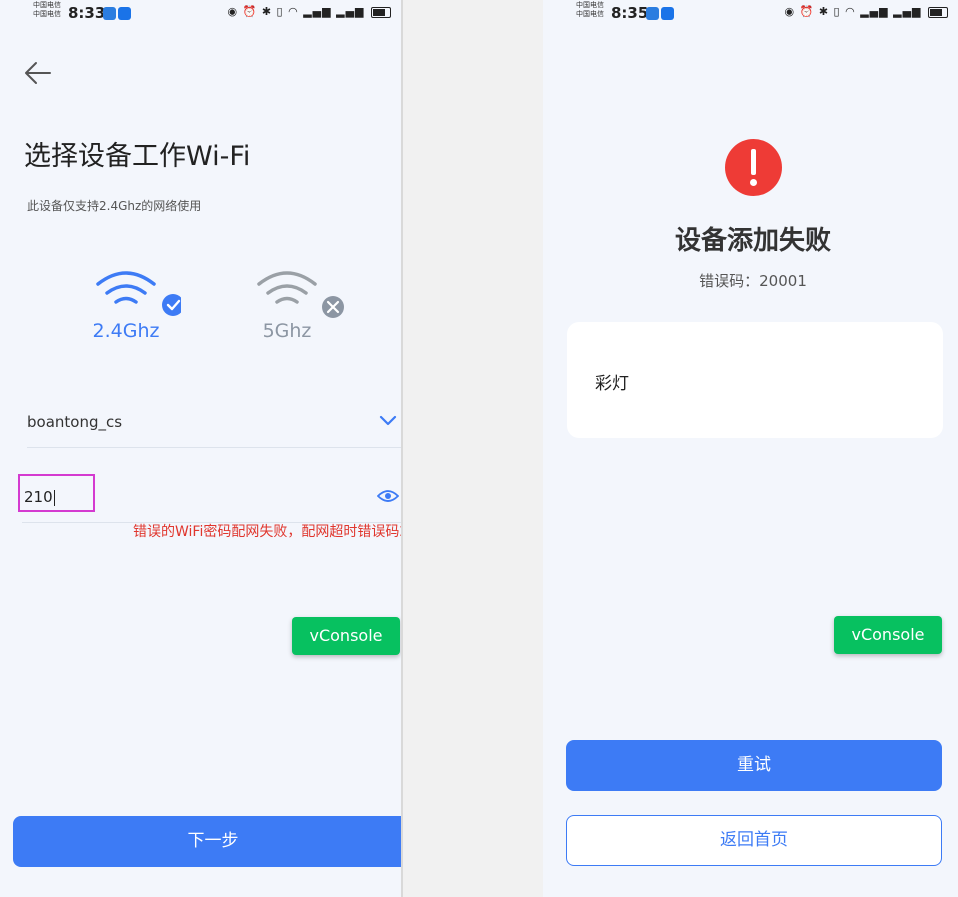 This screenshot has height=897, width=958. I want to click on wifi-ssid-value: boantong_cs, so click(75, 422).